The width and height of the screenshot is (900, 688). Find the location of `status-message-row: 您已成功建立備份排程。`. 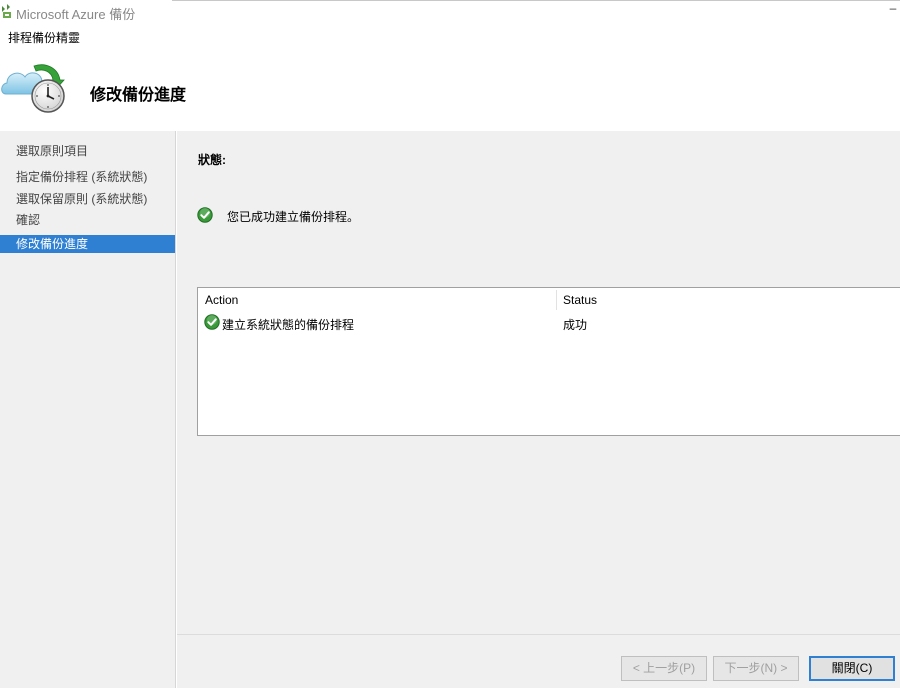

status-message-row: 您已成功建立備份排程。 is located at coordinates (278, 216).